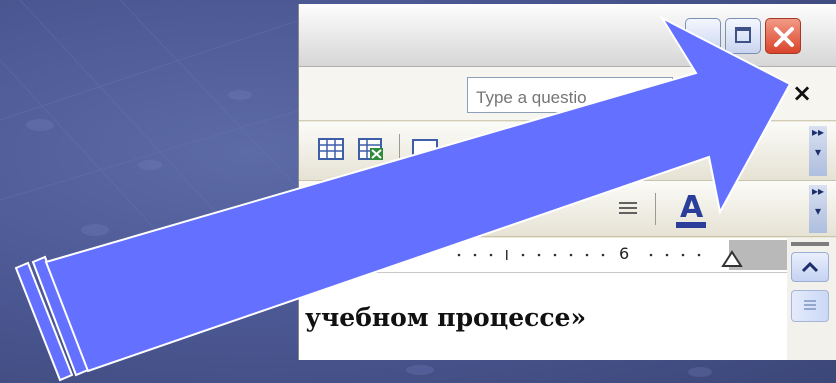 This screenshot has height=383, width=836. What do you see at coordinates (567, 209) in the screenshot?
I see `formatting-toolbar: A ▸▸ ▾` at bounding box center [567, 209].